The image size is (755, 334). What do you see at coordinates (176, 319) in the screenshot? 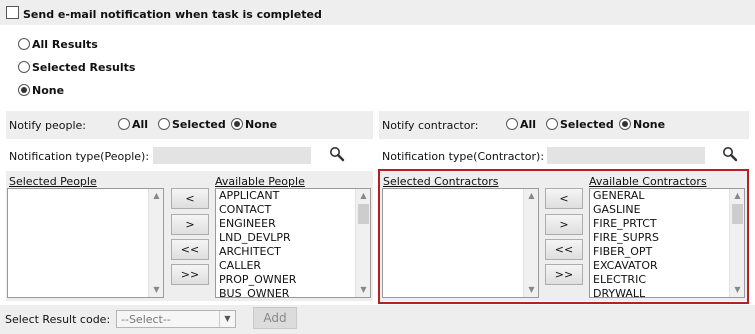
I see `result-code-select: --Select-- ▼` at bounding box center [176, 319].